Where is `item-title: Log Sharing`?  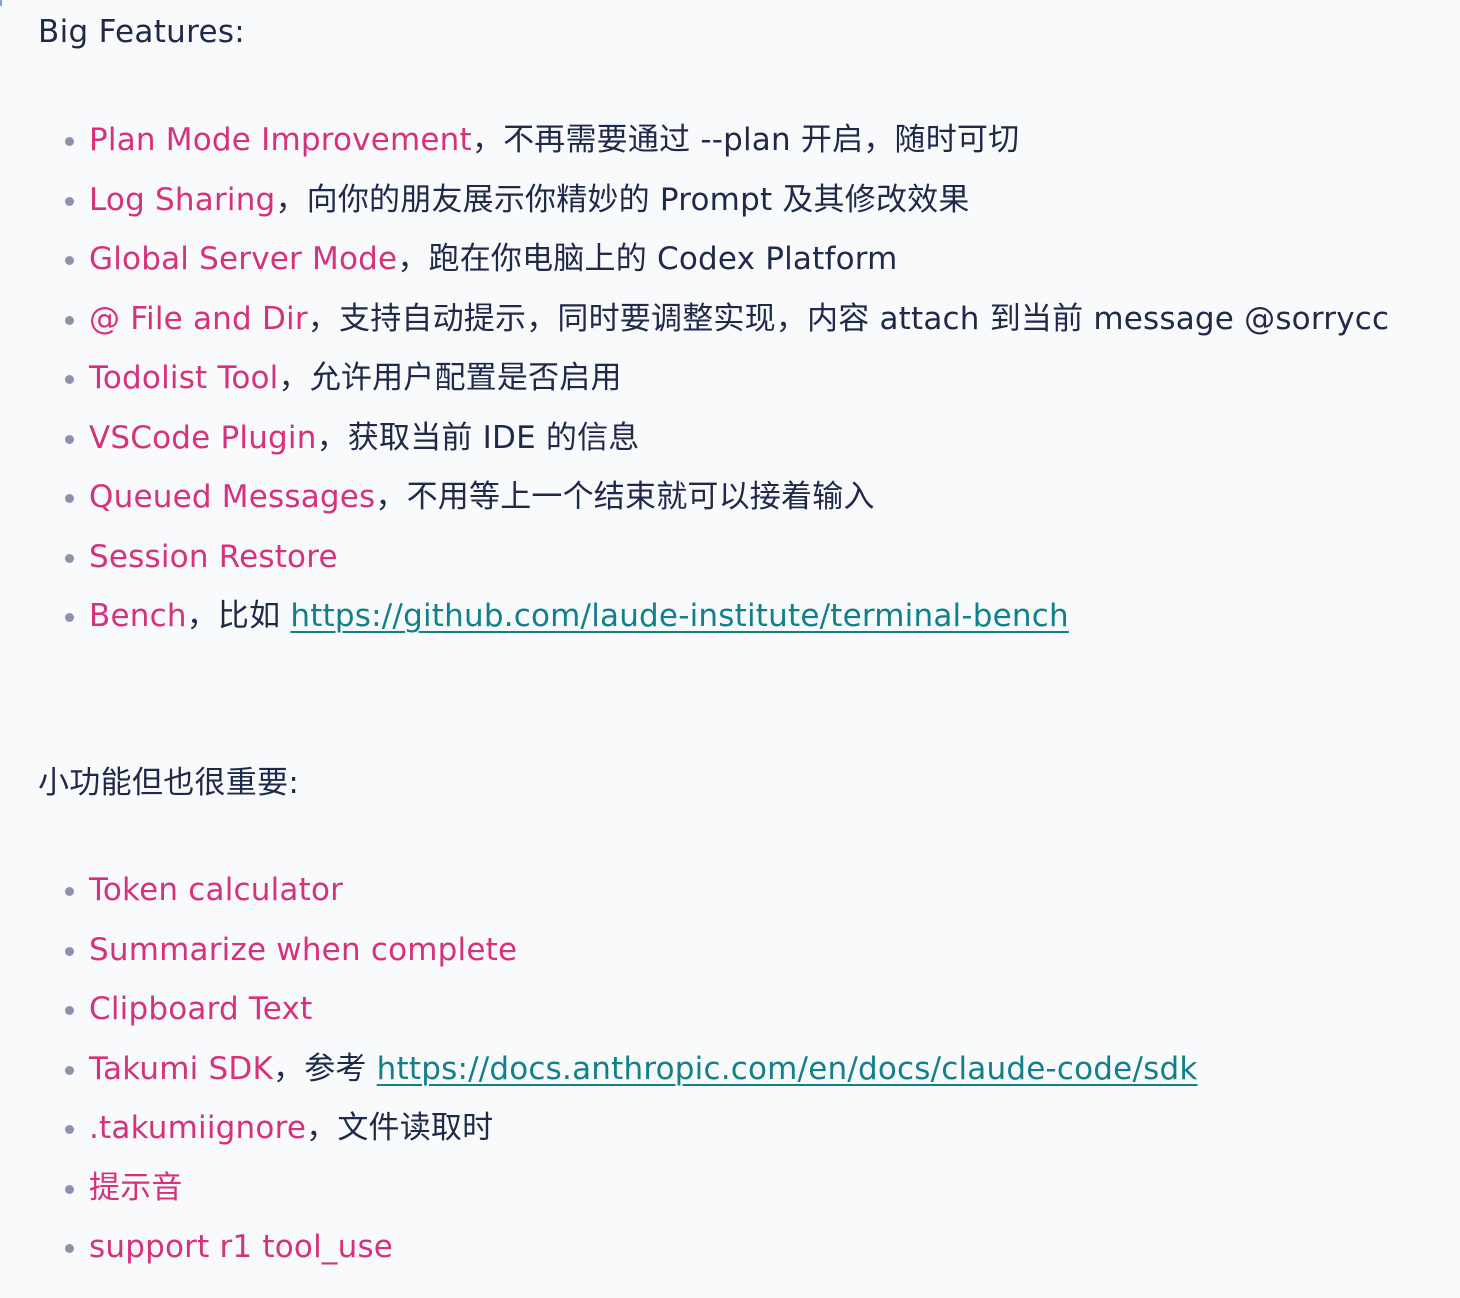 item-title: Log Sharing is located at coordinates (182, 199).